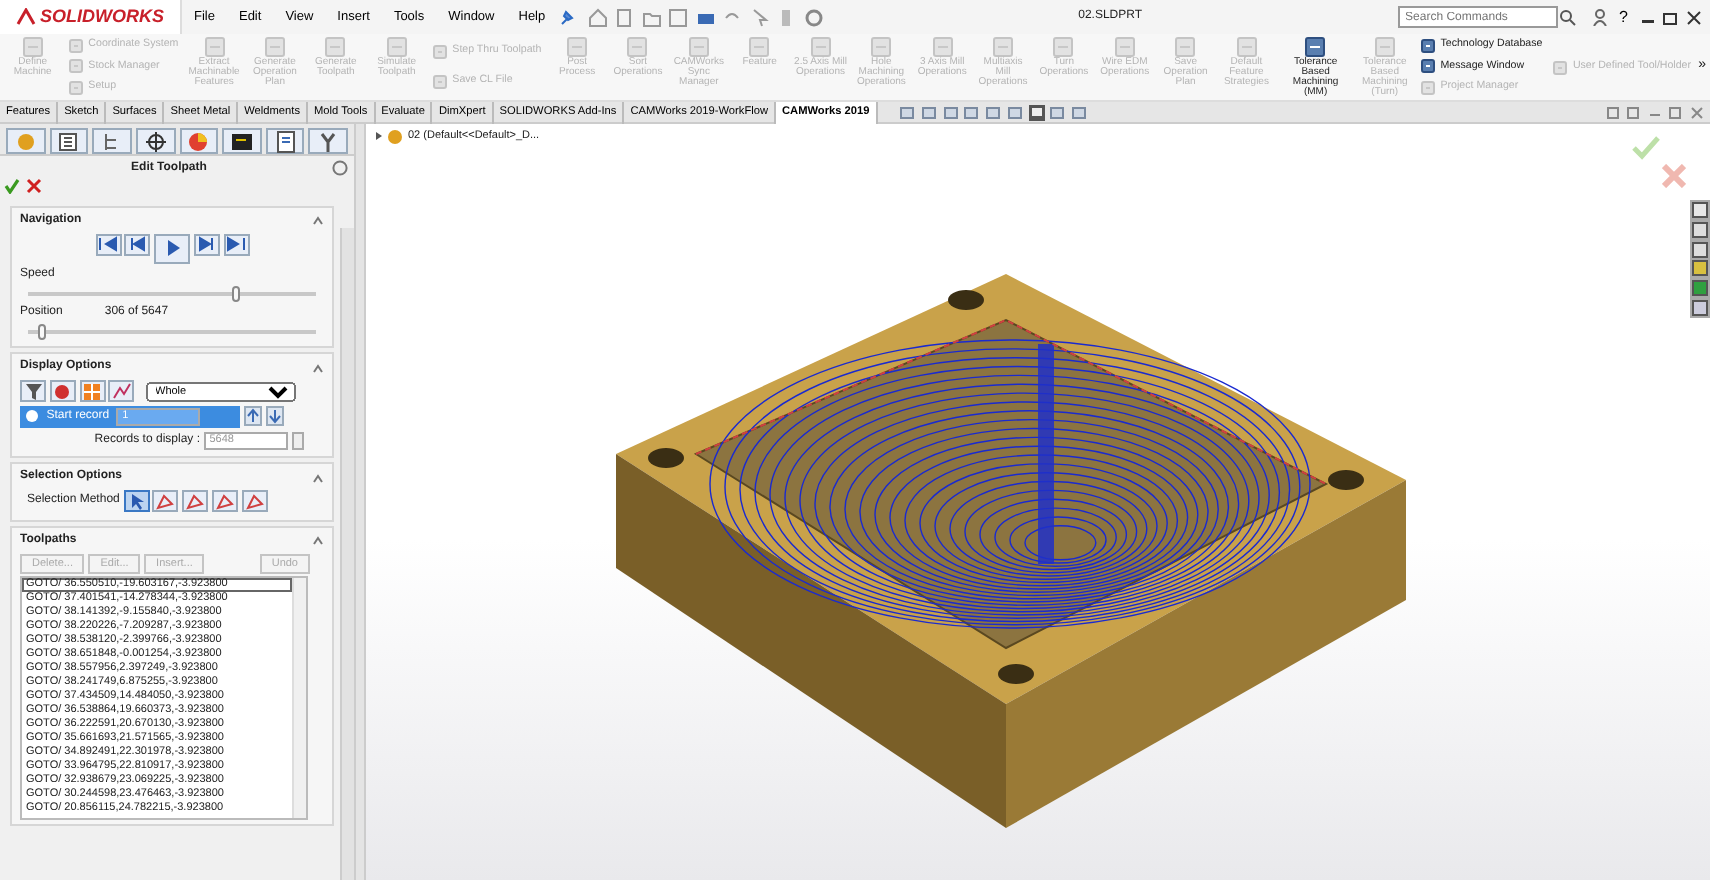 The width and height of the screenshot is (1710, 880). I want to click on save-icon, so click(678, 17).